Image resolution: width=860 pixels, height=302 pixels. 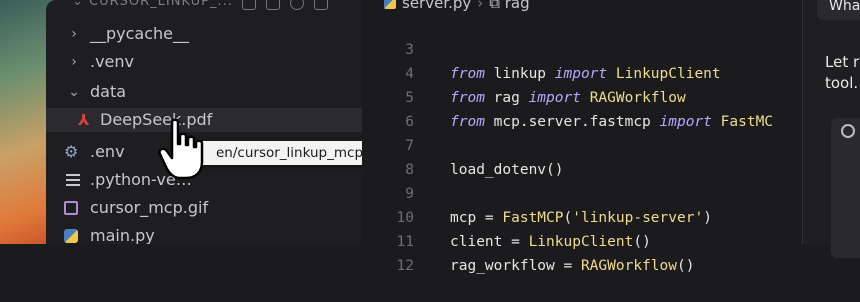 I want to click on chat-input: Wha, so click(x=838, y=10).